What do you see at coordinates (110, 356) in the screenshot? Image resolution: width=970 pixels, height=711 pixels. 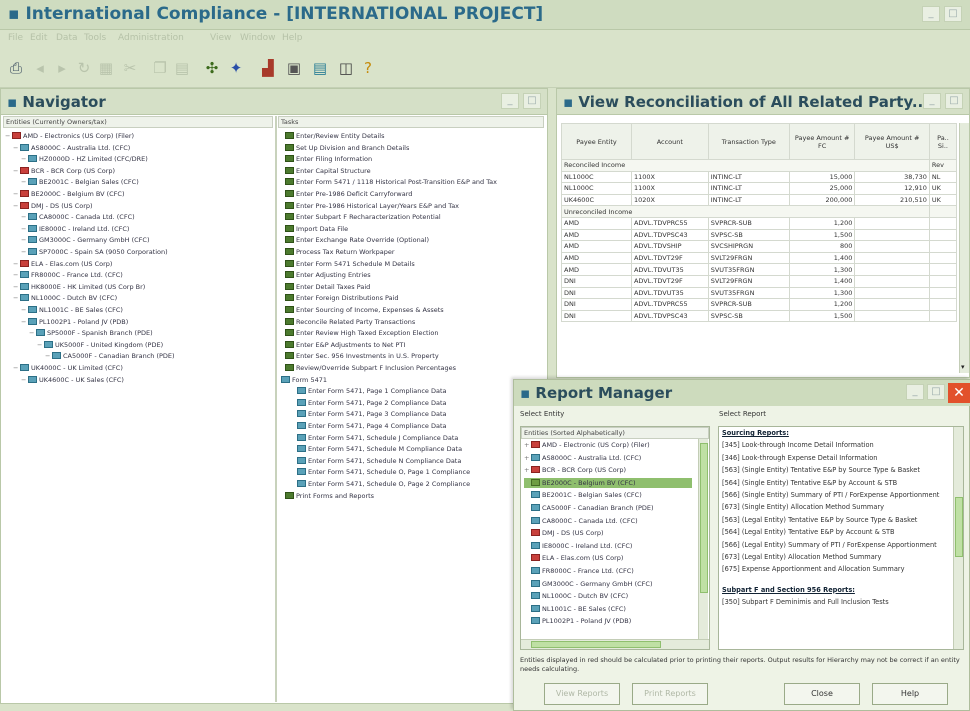 I see `tree-item: − CA5000F - Canadian Branch (PDE)` at bounding box center [110, 356].